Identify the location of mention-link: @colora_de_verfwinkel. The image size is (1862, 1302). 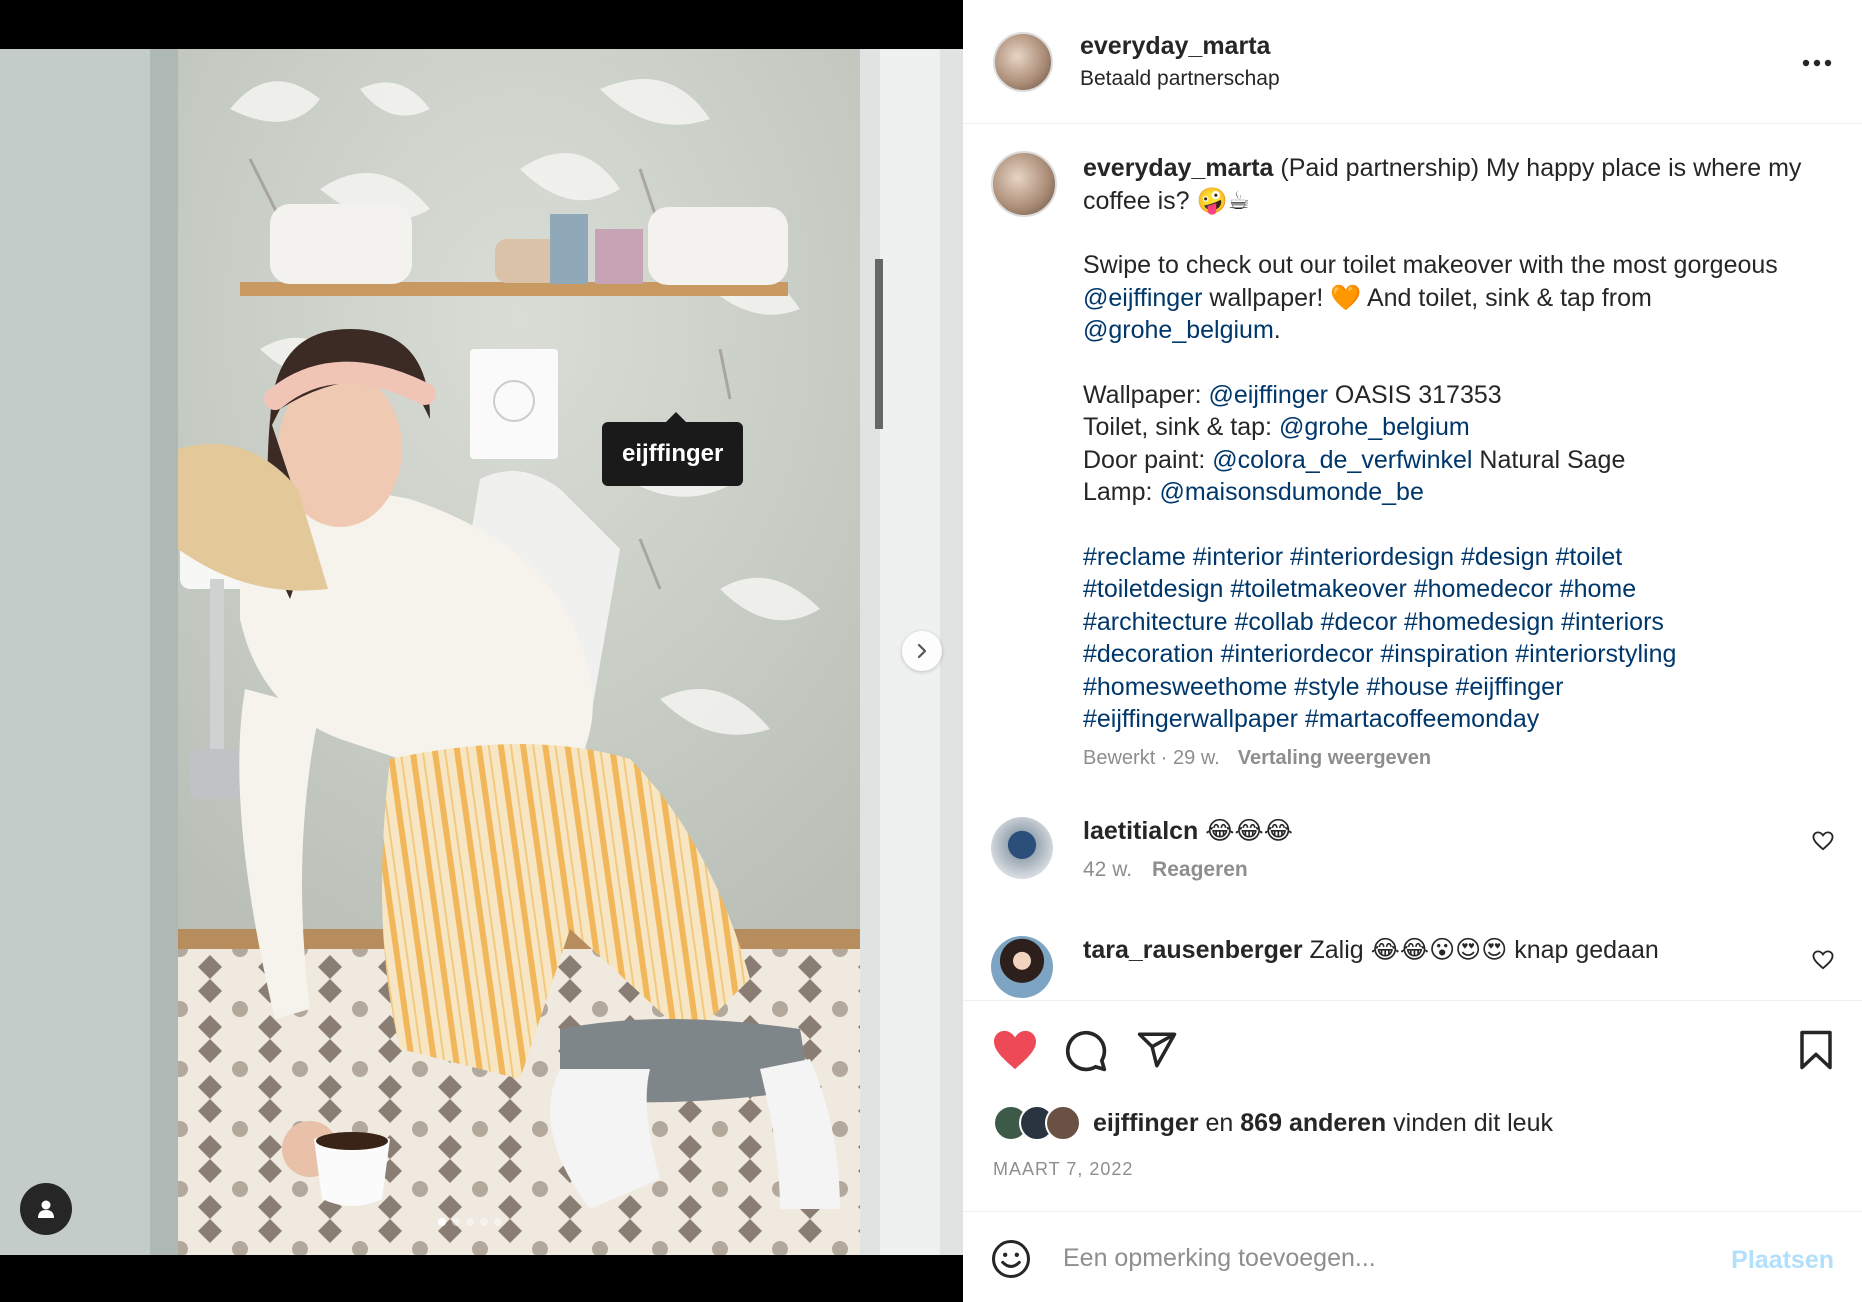
(1342, 460).